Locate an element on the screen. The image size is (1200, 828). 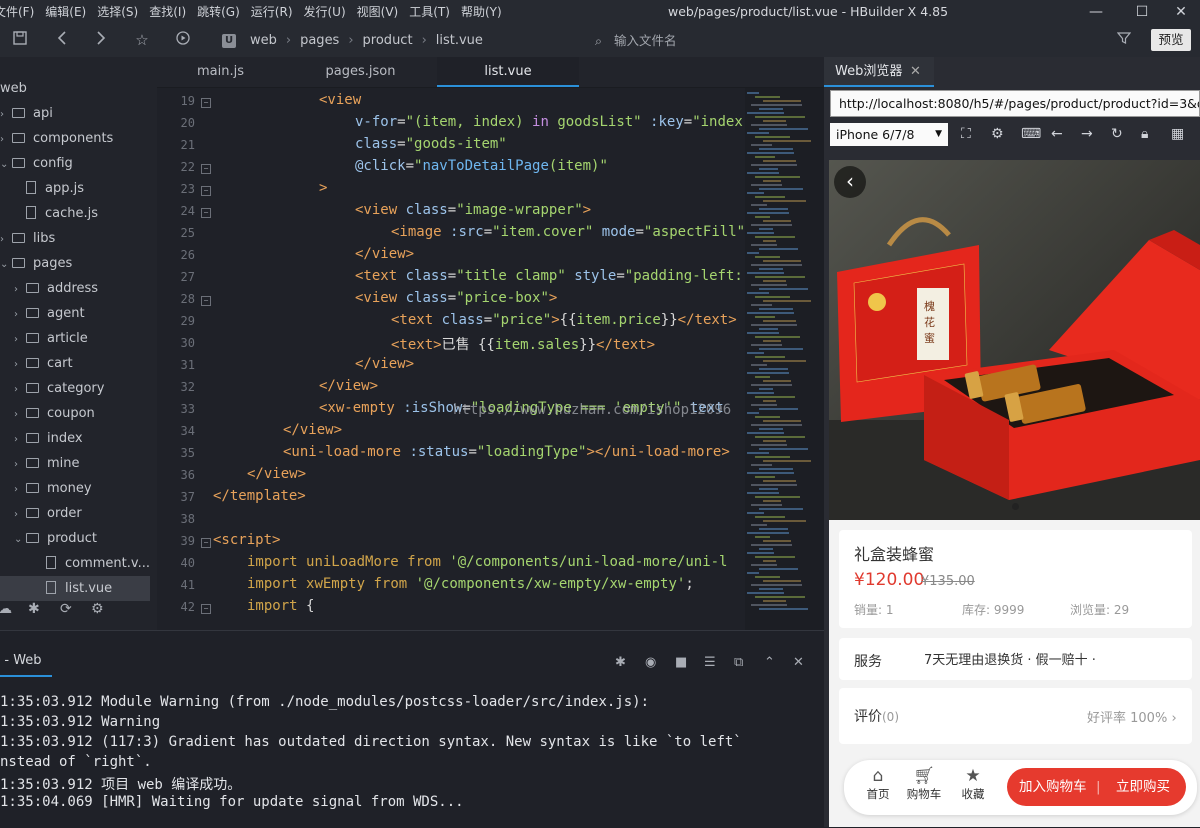
stop-run-icon: ◉ is located at coordinates (650, 662).